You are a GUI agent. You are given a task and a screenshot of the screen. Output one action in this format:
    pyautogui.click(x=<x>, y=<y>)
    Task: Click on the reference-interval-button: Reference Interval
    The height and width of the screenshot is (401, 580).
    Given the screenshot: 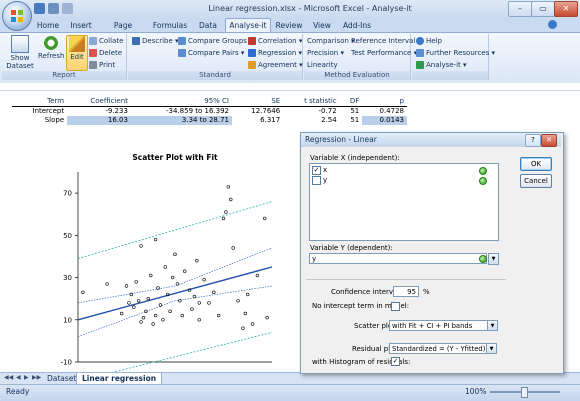 What is the action you would take?
    pyautogui.click(x=383, y=41)
    